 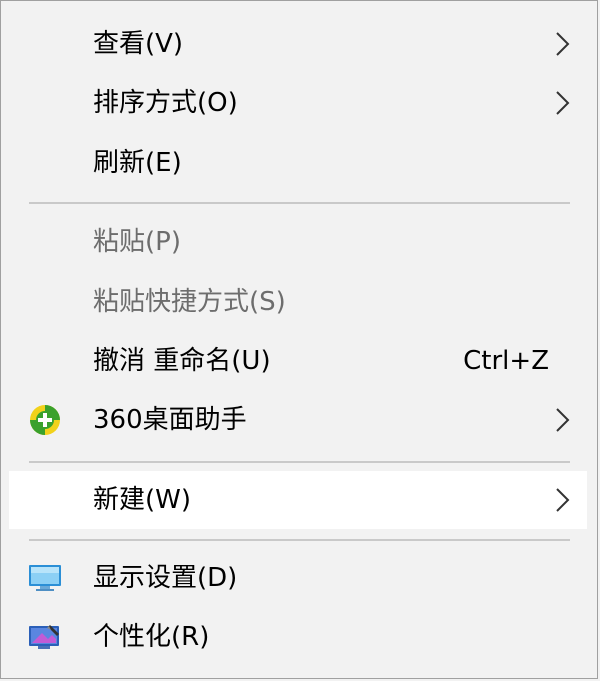 I want to click on menu-item-view: 查看(V), so click(x=296, y=44).